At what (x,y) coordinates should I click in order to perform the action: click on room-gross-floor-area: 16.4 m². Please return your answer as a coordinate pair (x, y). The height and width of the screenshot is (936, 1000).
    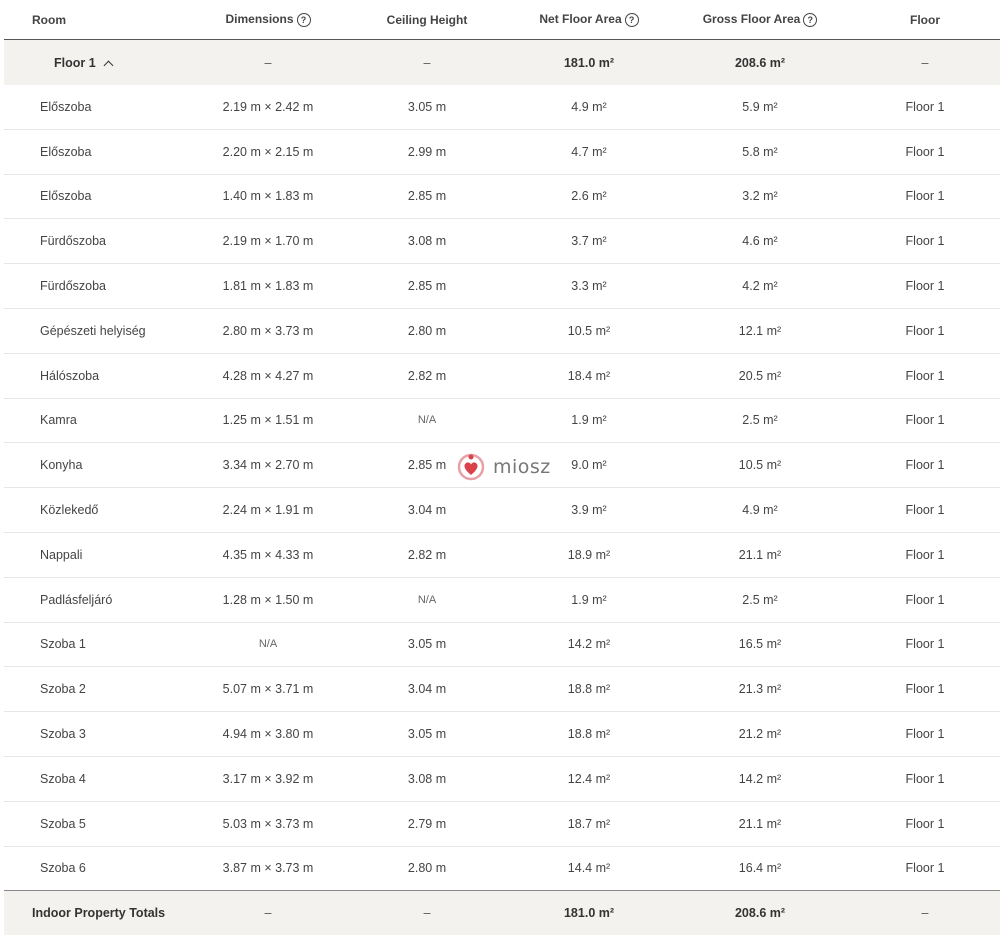
    Looking at the image, I should click on (760, 868).